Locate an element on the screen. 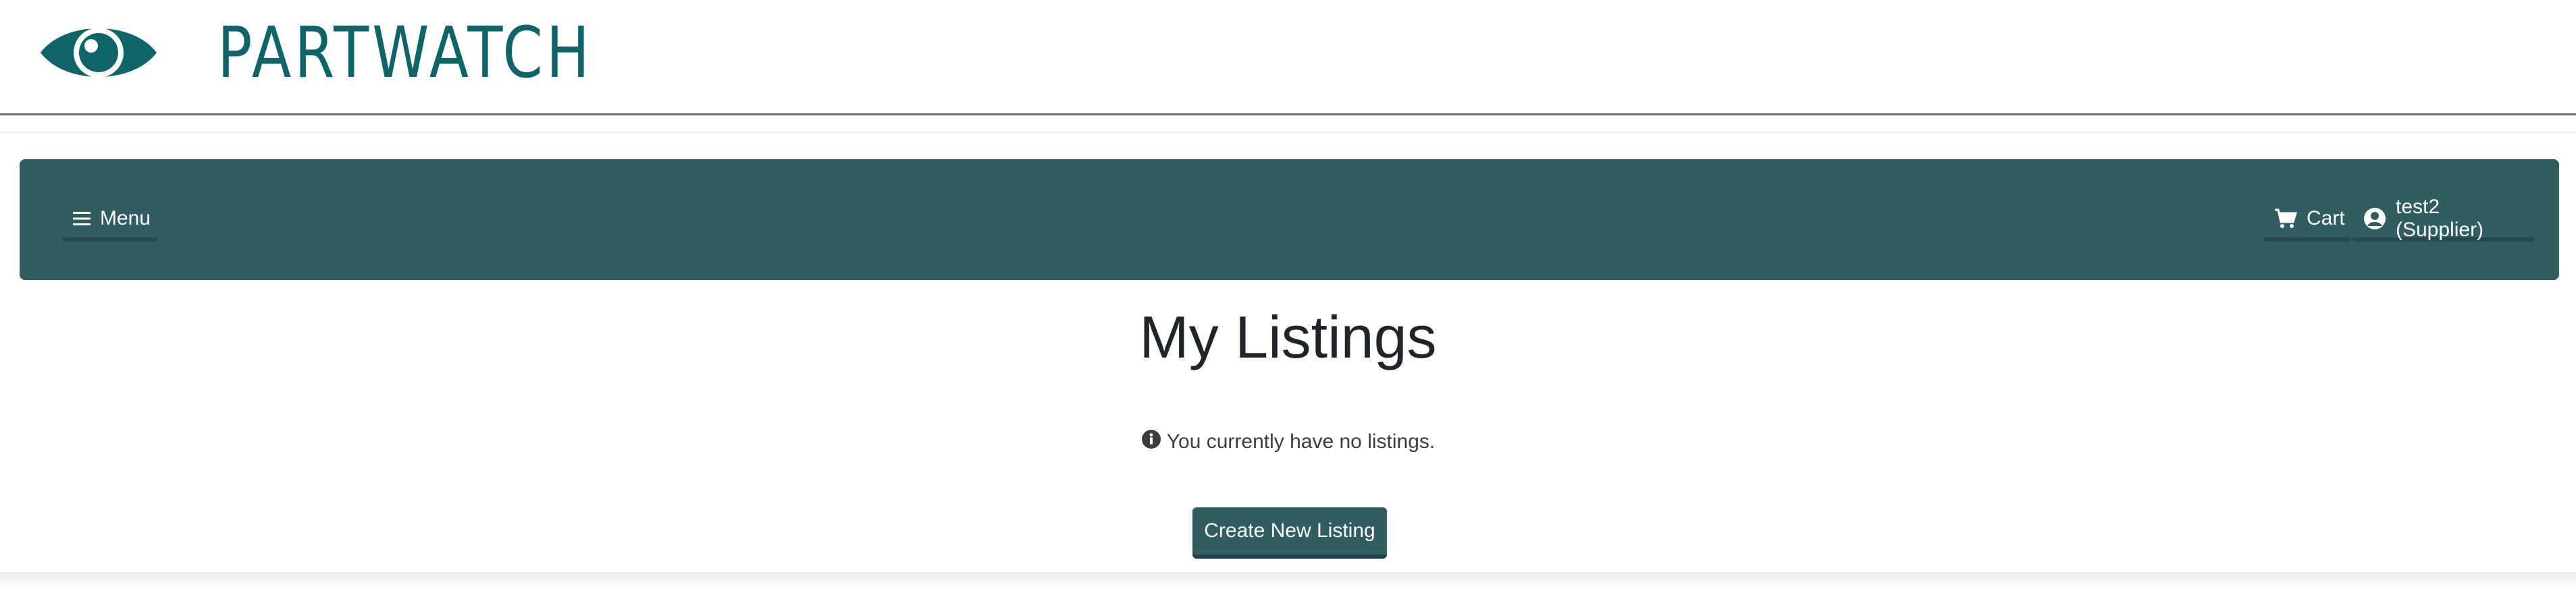 The width and height of the screenshot is (2576, 589). header-divider is located at coordinates (1288, 114).